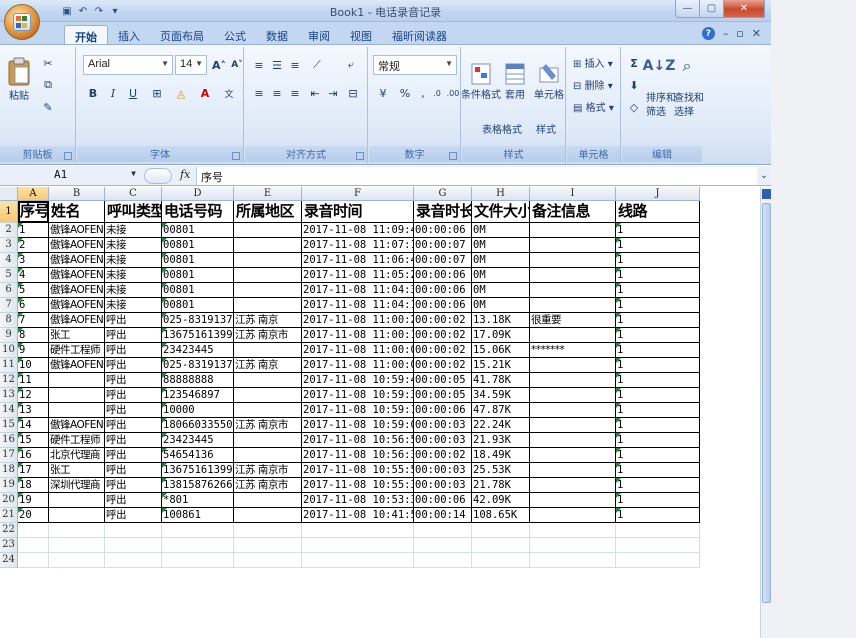  Describe the element at coordinates (33, 260) in the screenshot. I see `table-cell: 3` at that location.